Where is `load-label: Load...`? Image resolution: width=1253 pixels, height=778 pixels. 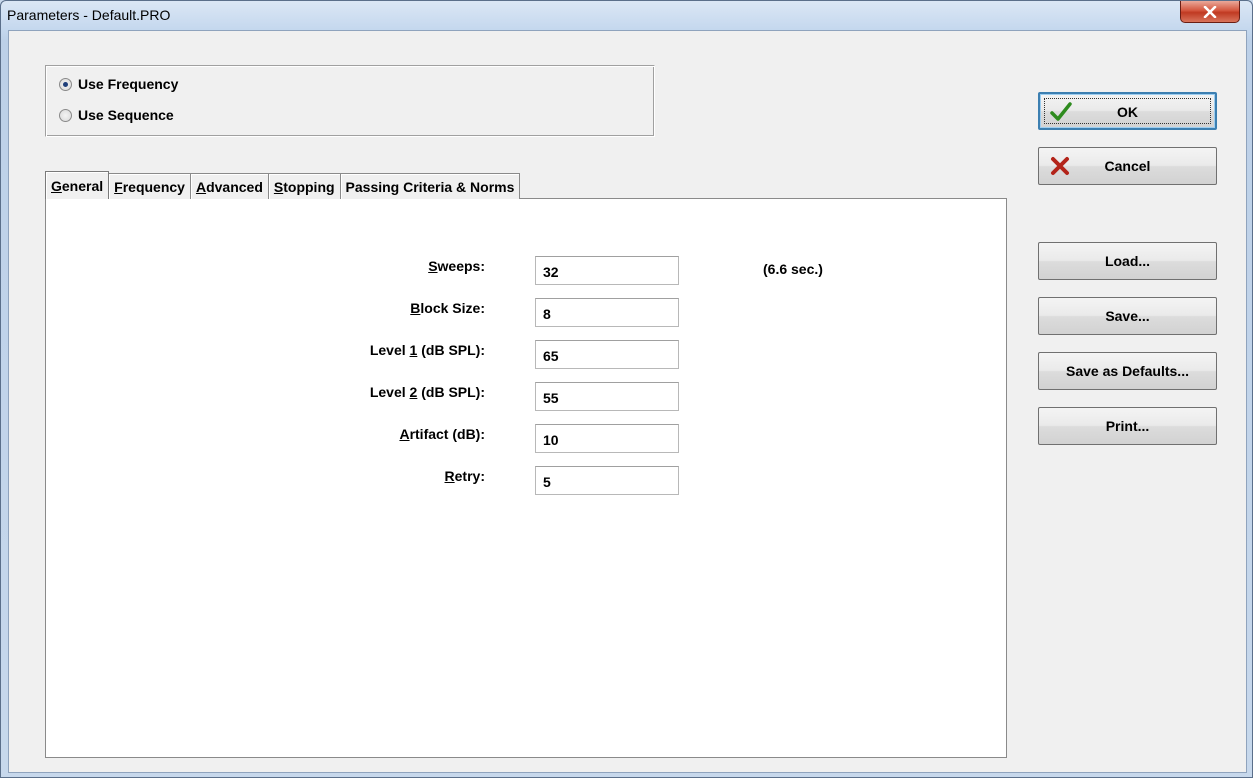
load-label: Load... is located at coordinates (1127, 261).